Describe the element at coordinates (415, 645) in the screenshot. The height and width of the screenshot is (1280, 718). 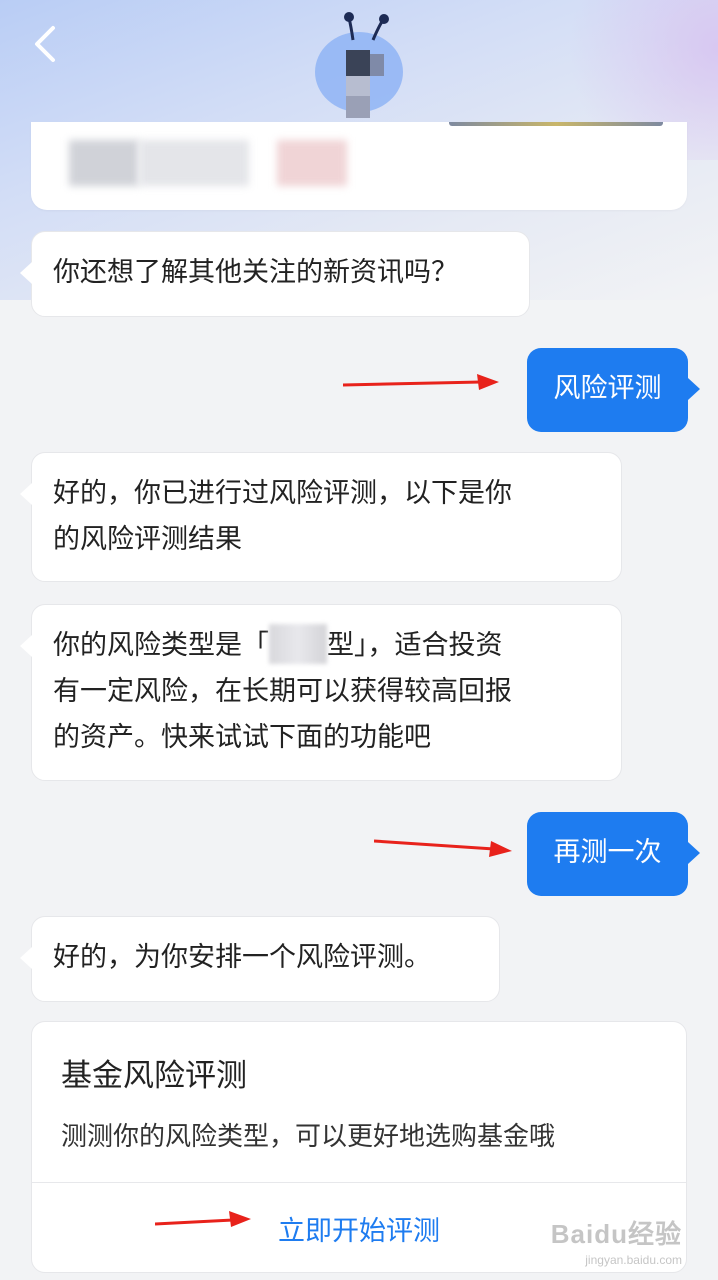
I see `message-text: 型」，适合投资` at that location.